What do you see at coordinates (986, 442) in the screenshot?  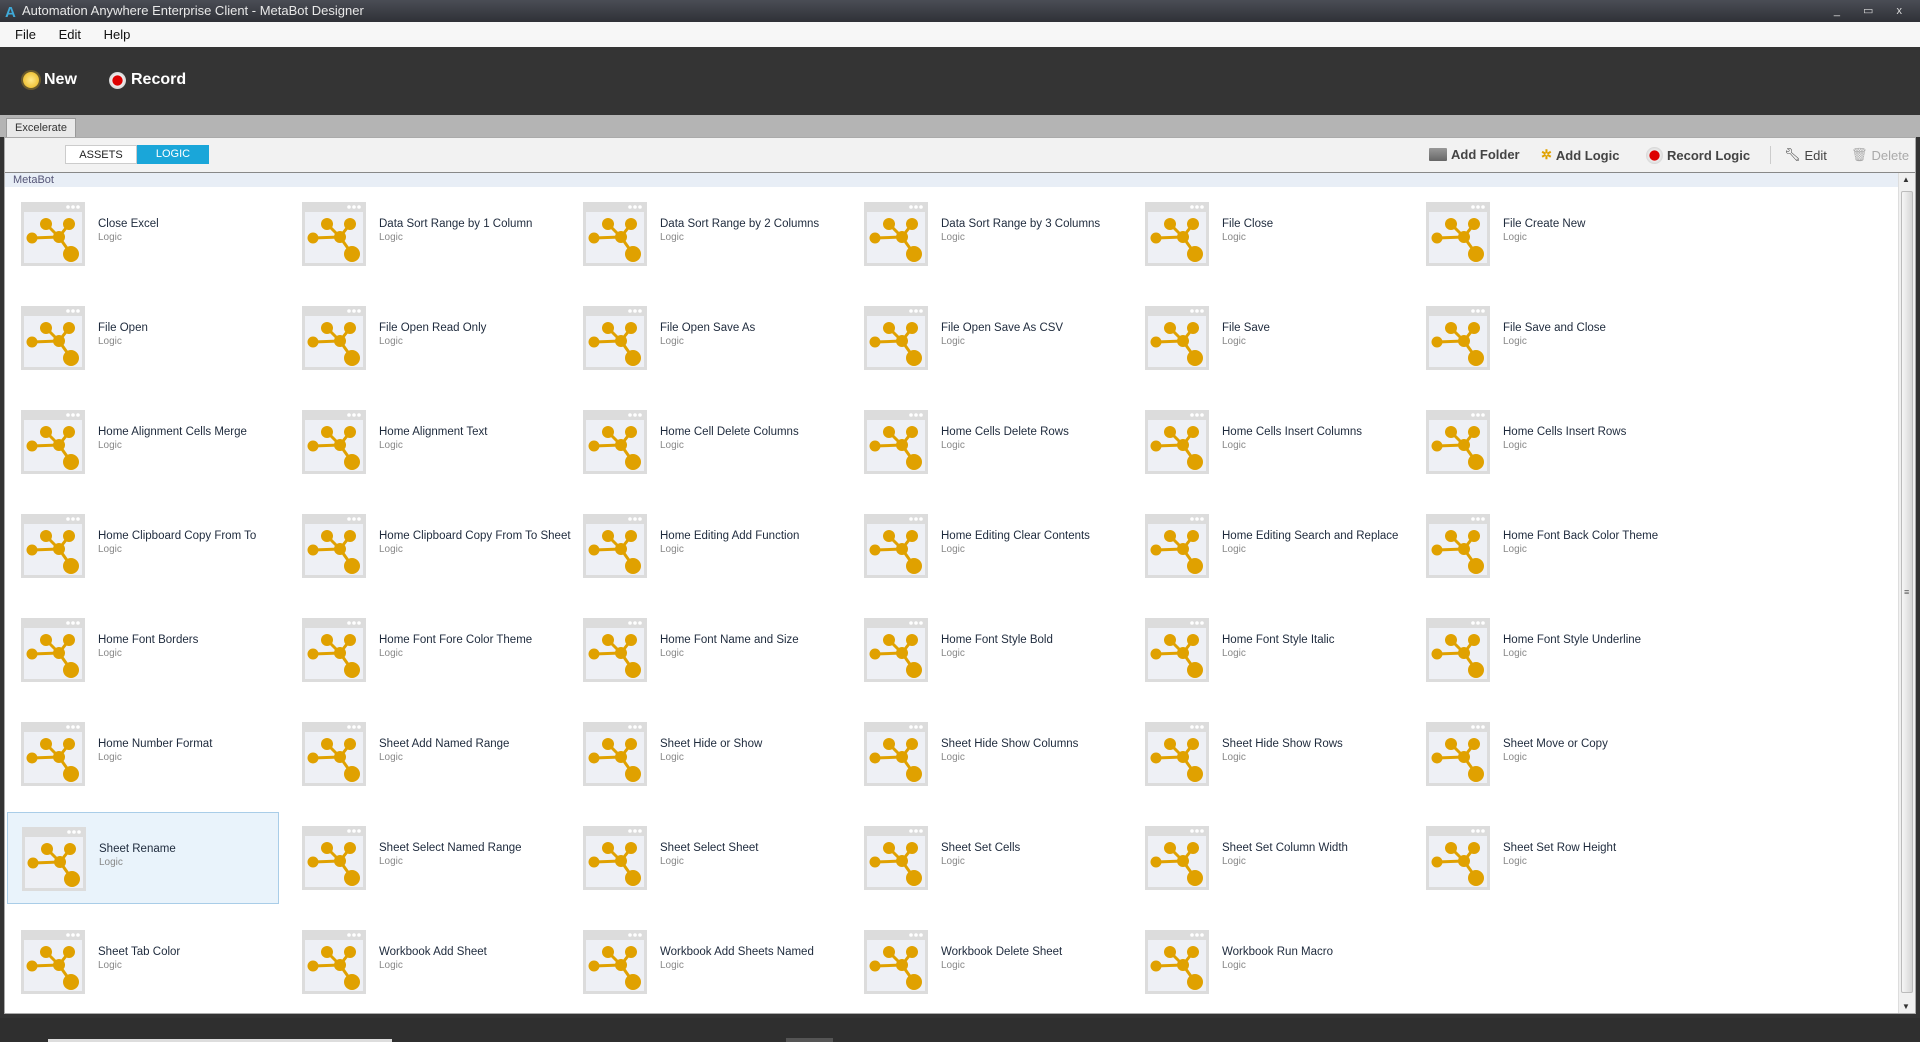 I see `logic-item: Home Cells Delete Rows Logic` at bounding box center [986, 442].